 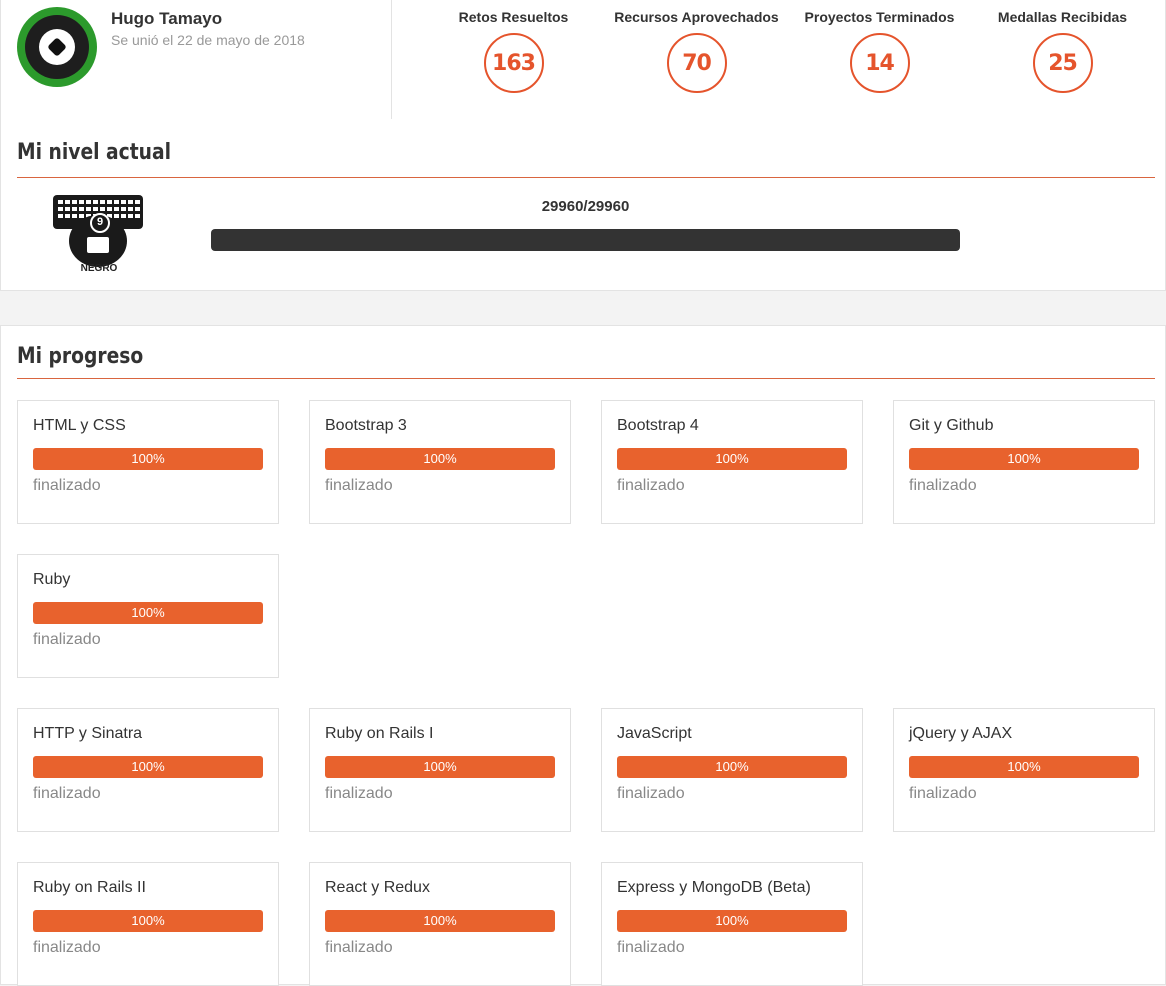 I want to click on stat-recursos: Recursos Aprovechados 70, so click(x=696, y=51).